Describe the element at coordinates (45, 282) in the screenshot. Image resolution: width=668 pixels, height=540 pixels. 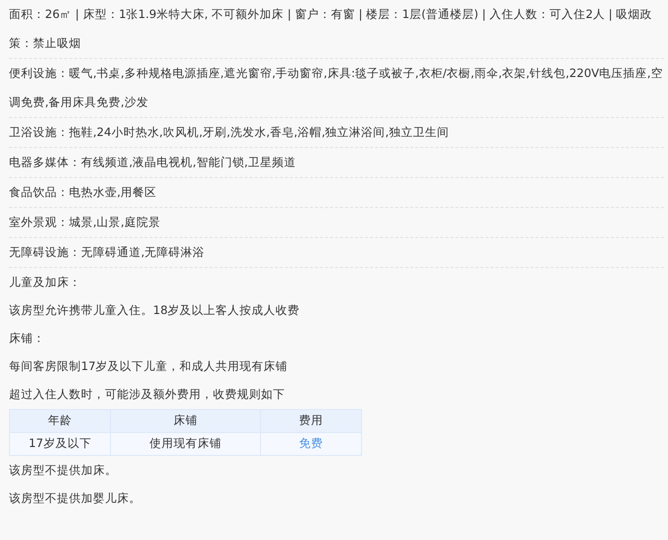
I see `policy-text: 儿童及加床：` at that location.